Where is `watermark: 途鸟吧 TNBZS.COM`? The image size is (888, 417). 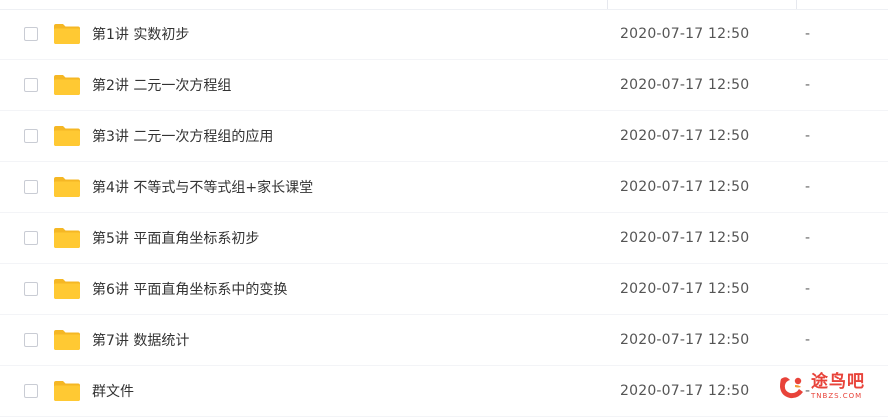
watermark: 途鸟吧 TNBZS.COM is located at coordinates (829, 387).